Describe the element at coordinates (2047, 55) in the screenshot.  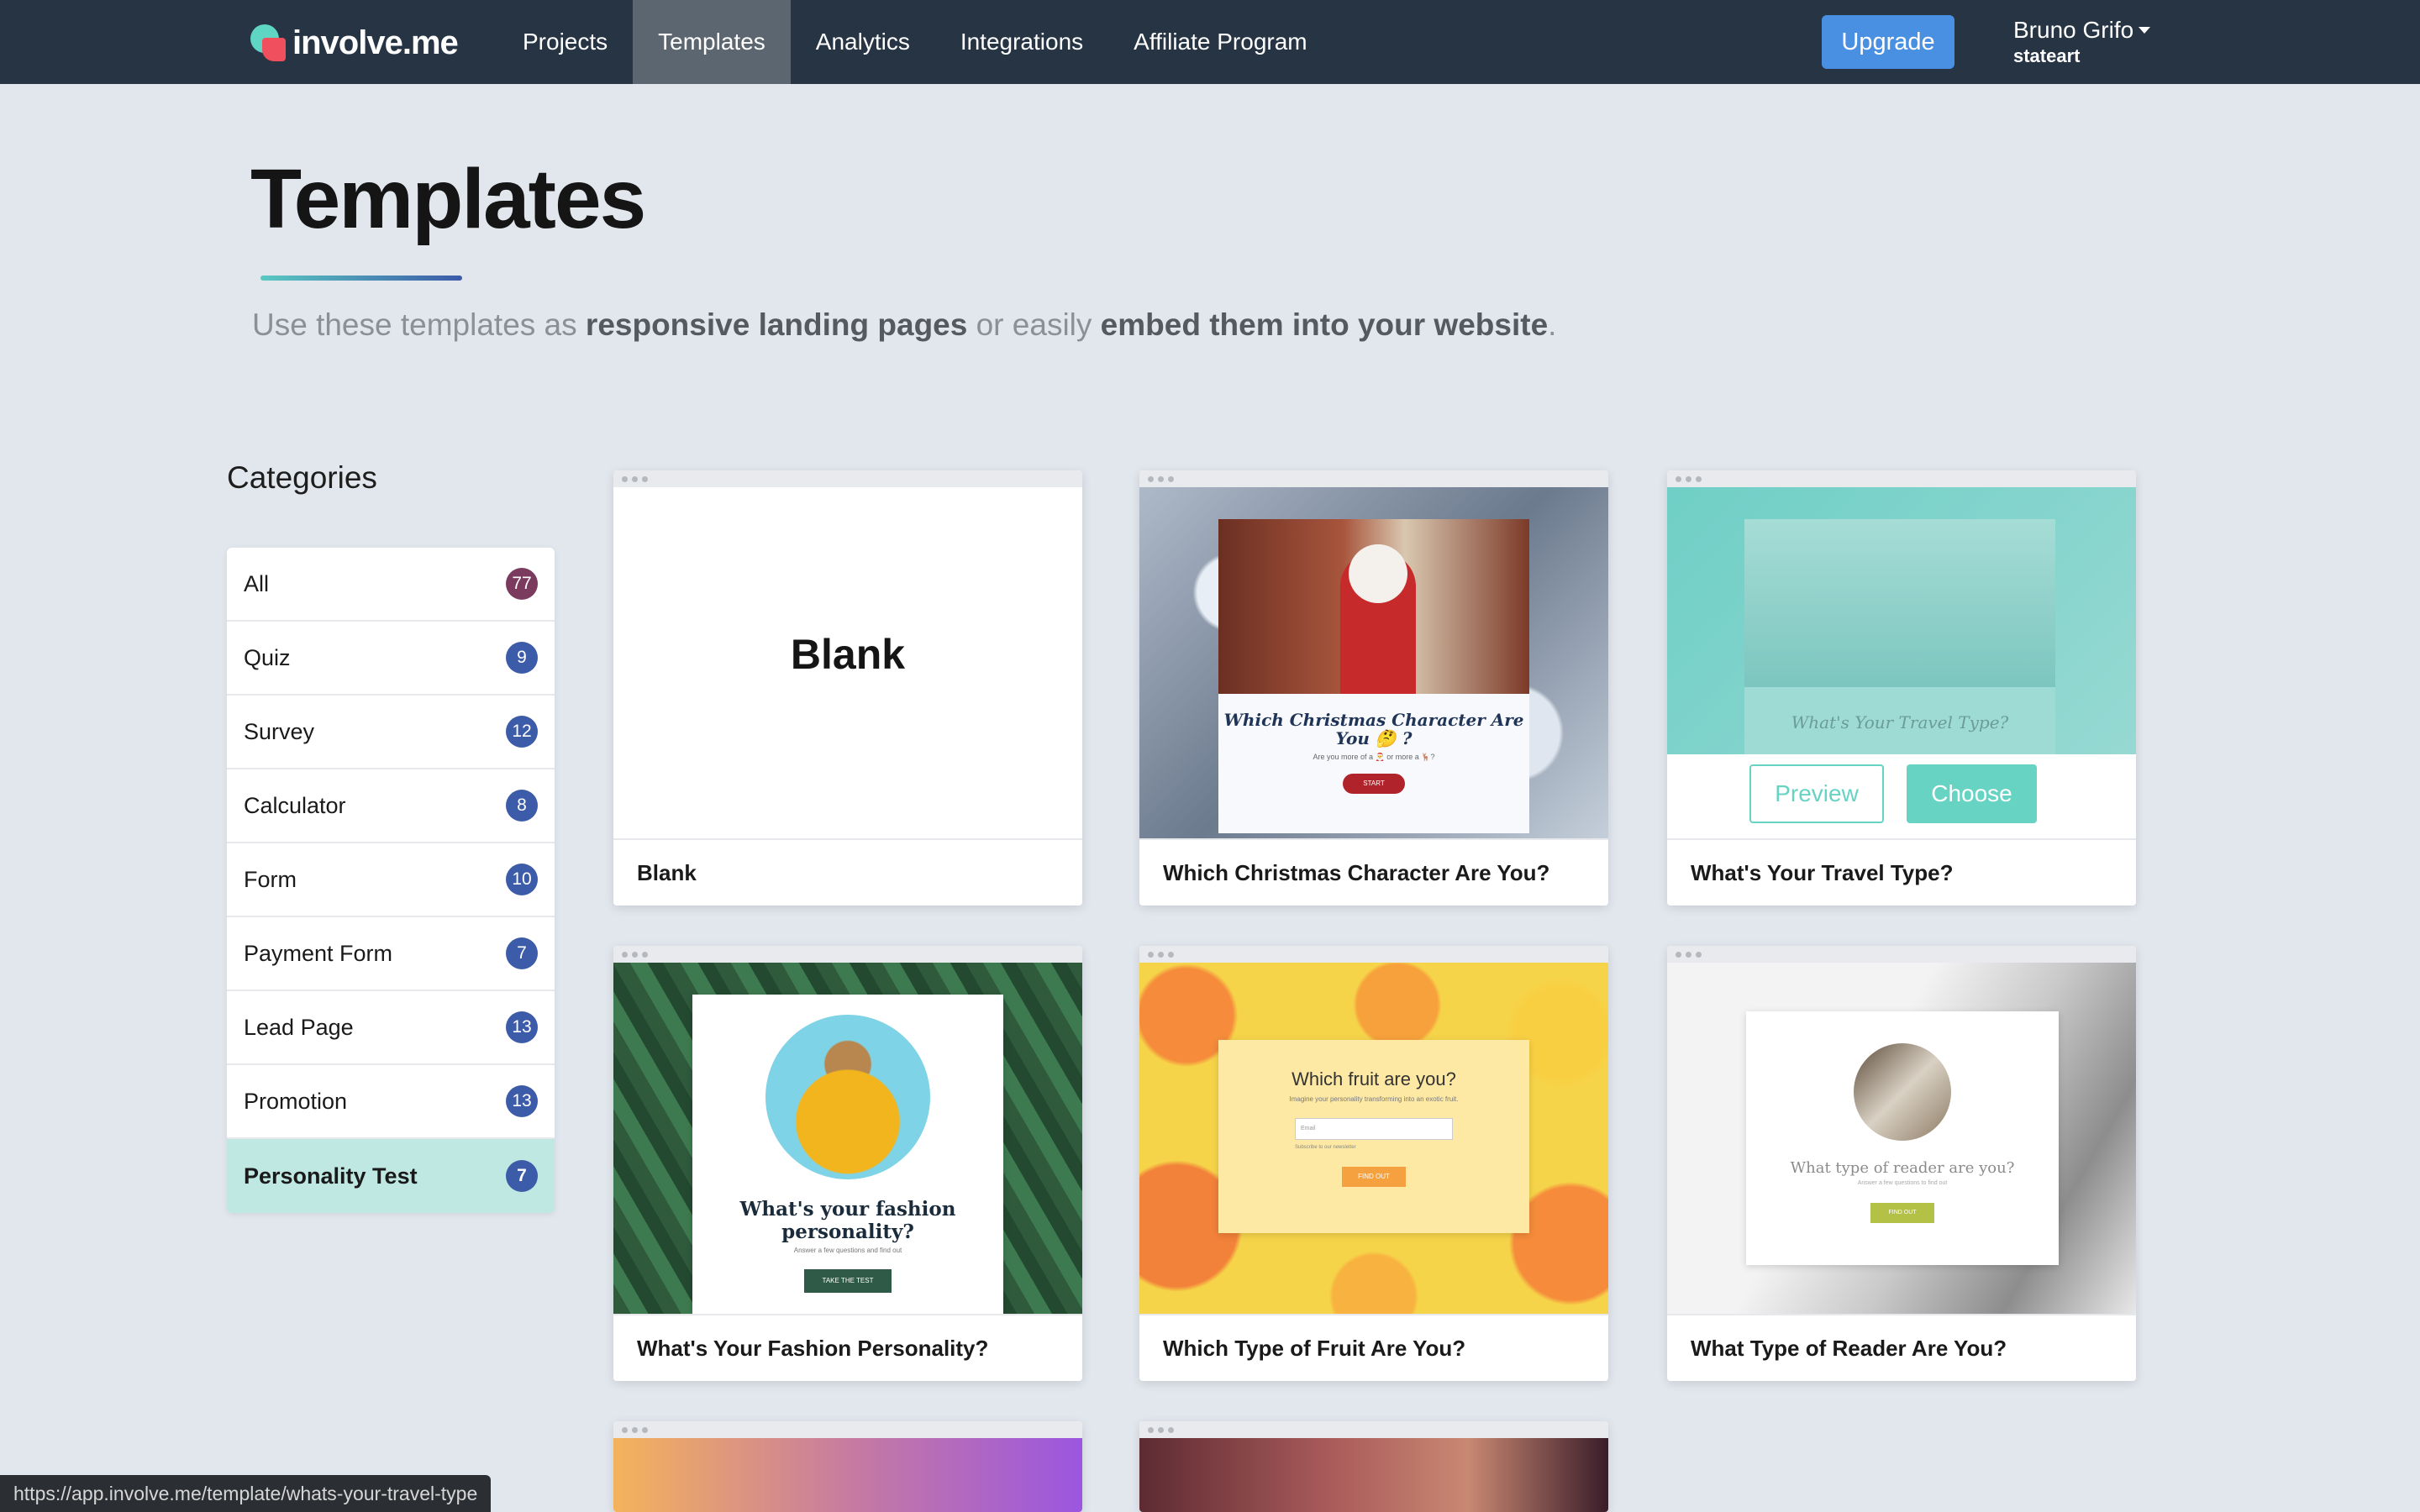
I see `user-workspace: stateart` at that location.